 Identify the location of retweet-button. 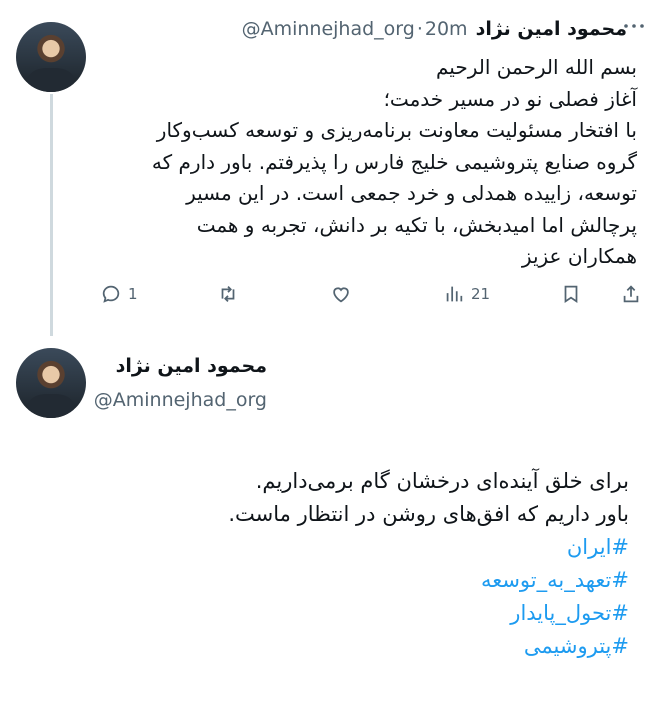
(231, 294).